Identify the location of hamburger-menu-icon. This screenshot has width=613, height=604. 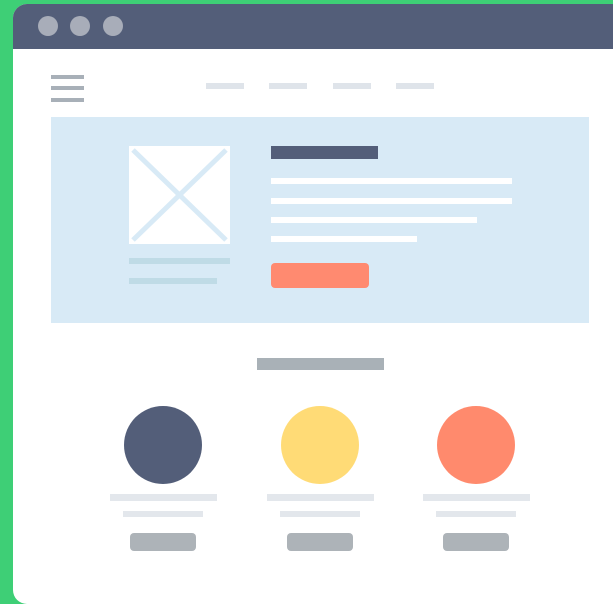
(67, 90).